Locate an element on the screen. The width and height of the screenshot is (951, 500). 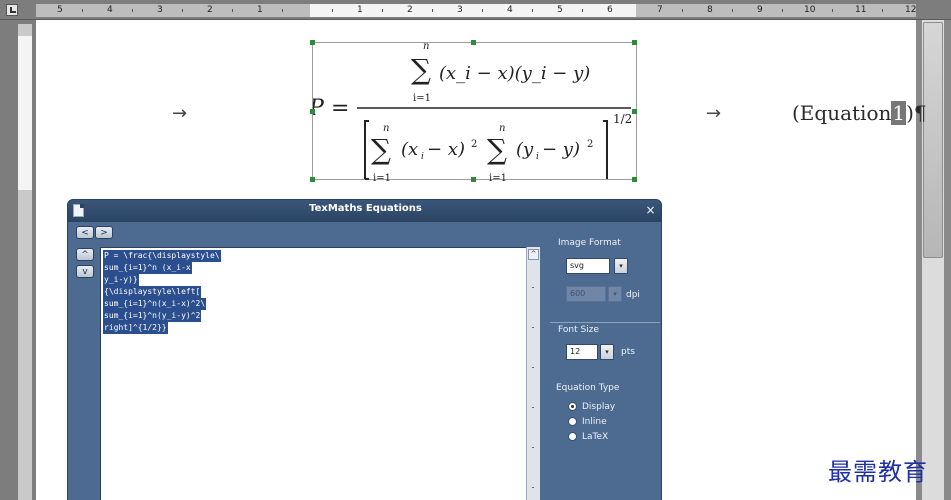
radio-label: Display is located at coordinates (599, 407).